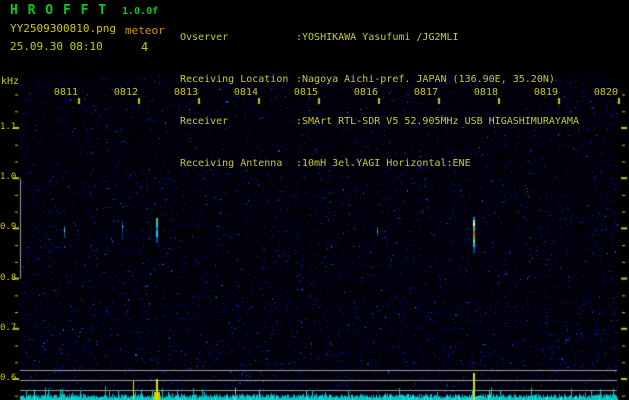 Image resolution: width=629 pixels, height=400 pixels. Describe the element at coordinates (204, 121) in the screenshot. I see `info-label: Receiver` at that location.